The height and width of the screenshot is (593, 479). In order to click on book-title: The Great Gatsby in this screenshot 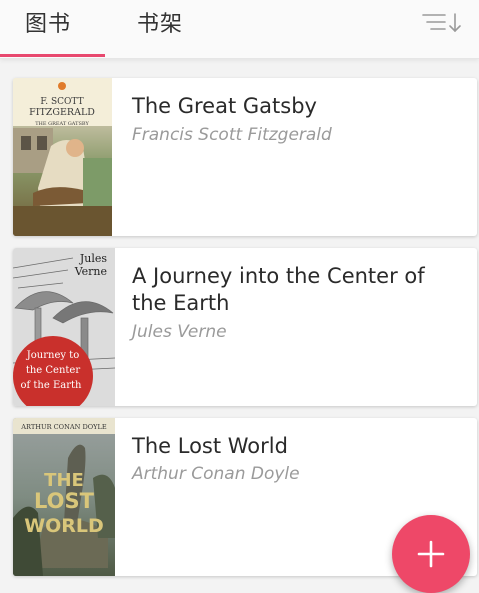, I will do `click(224, 106)`.